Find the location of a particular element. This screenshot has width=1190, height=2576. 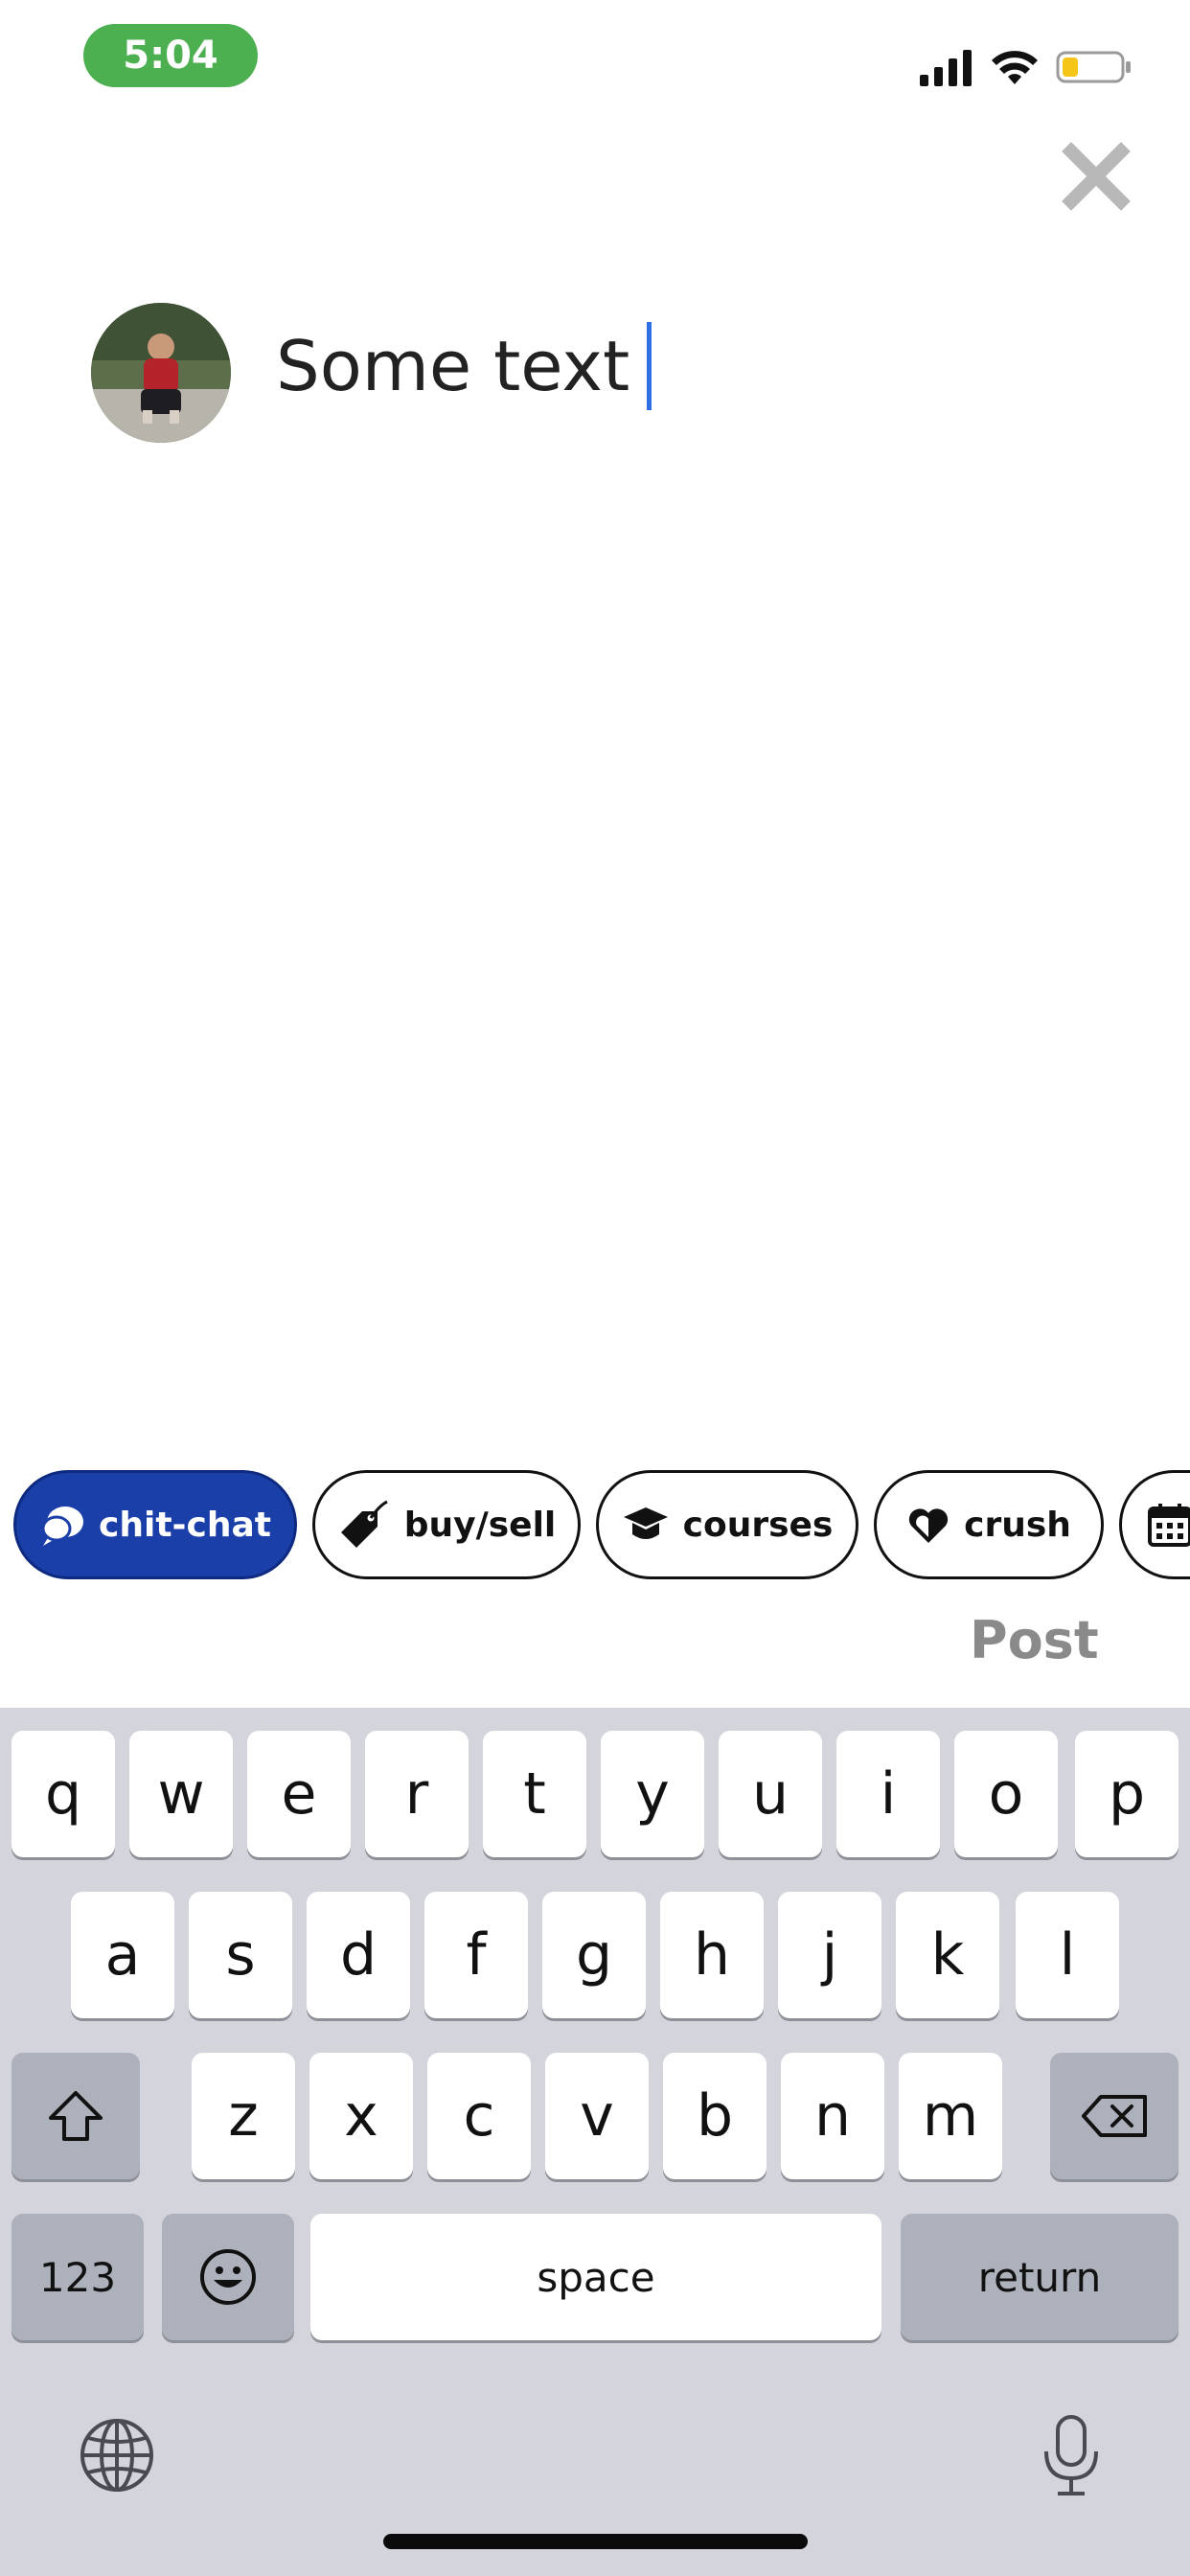

emoji-icon is located at coordinates (228, 2277).